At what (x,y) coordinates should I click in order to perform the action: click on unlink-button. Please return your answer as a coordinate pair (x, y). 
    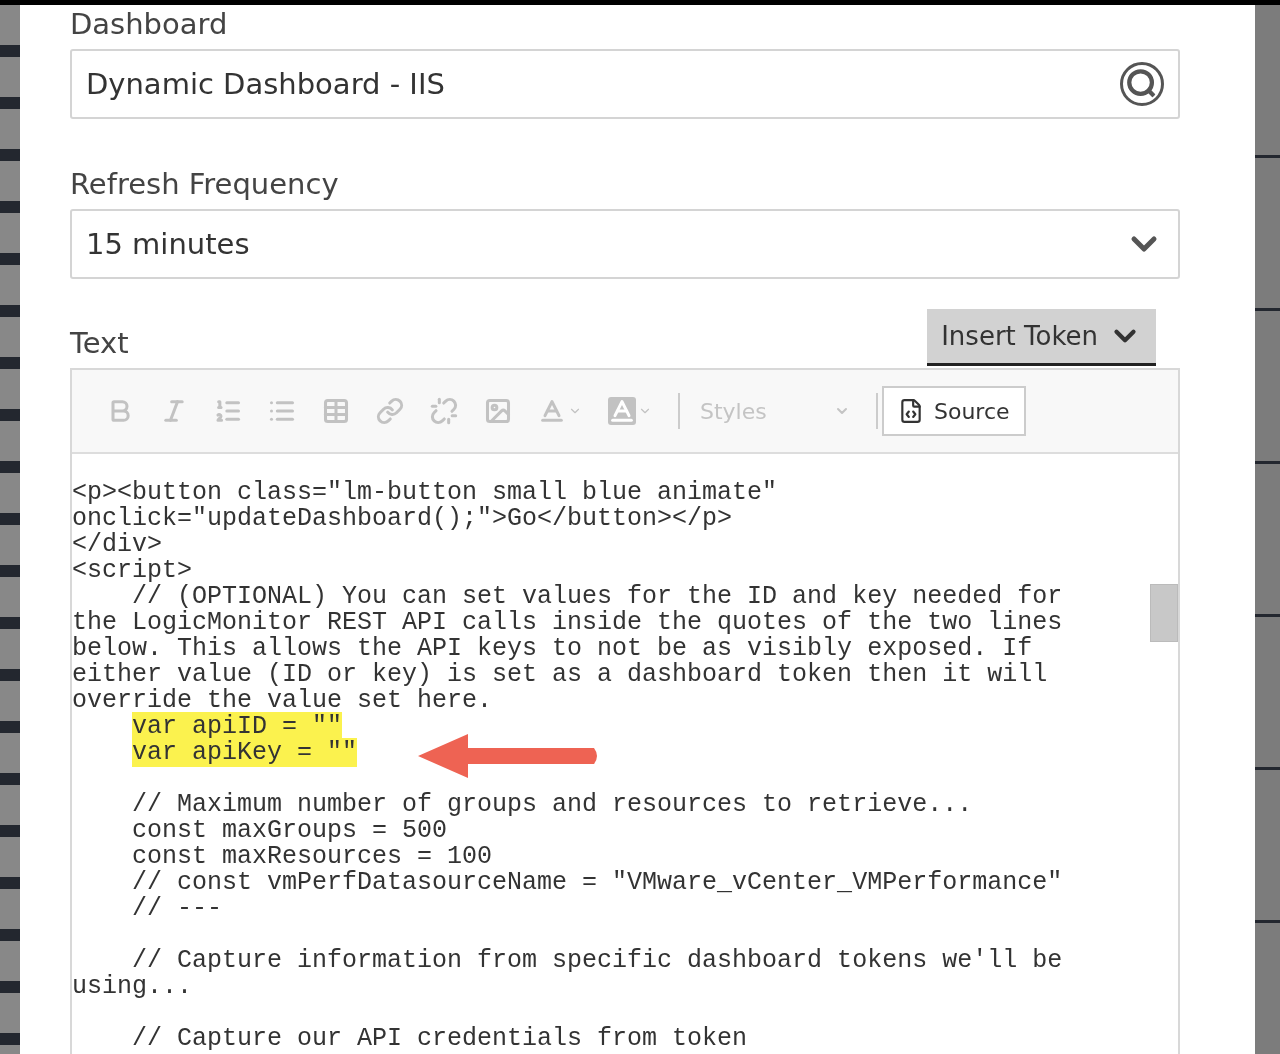
    Looking at the image, I should click on (444, 411).